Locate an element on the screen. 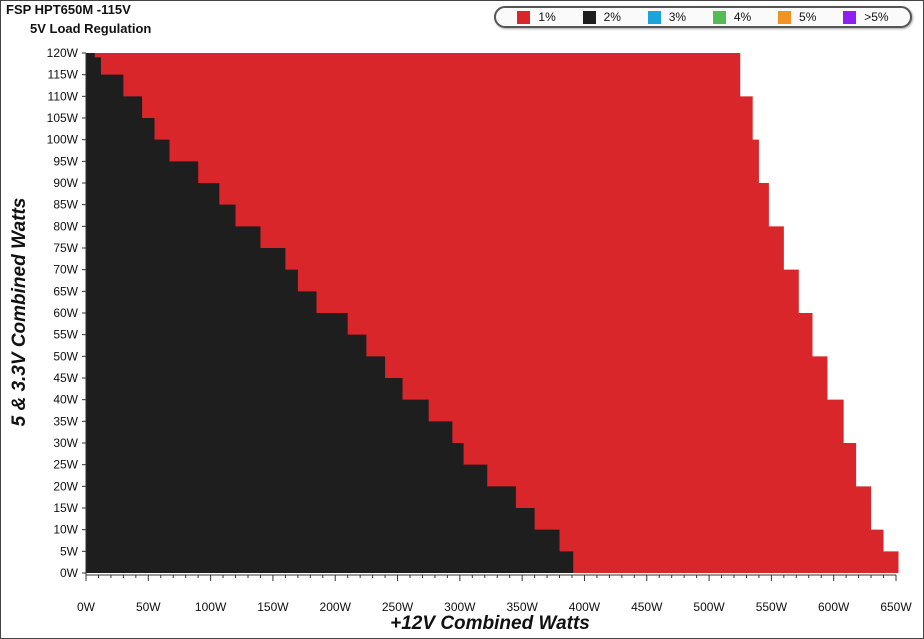 The image size is (924, 639). x-axis-label: +12V Combined Watts is located at coordinates (490, 623).